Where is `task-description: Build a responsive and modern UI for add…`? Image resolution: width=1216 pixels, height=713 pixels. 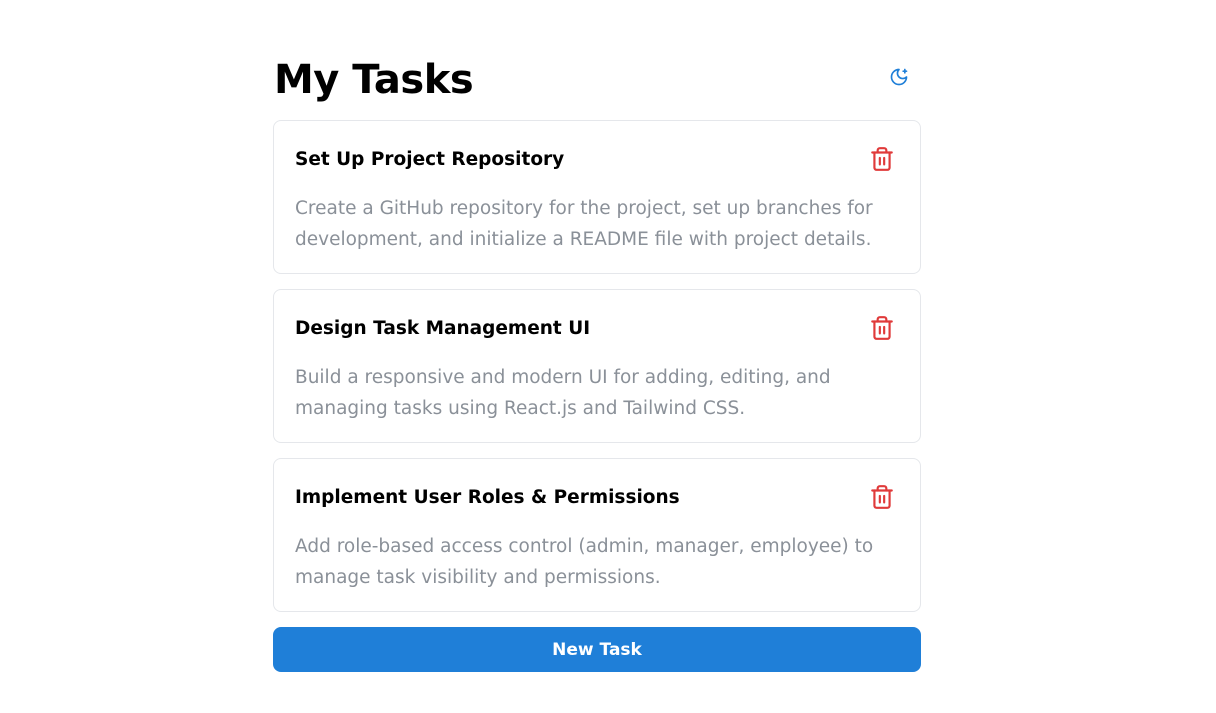
task-description: Build a responsive and modern UI for add… is located at coordinates (563, 393).